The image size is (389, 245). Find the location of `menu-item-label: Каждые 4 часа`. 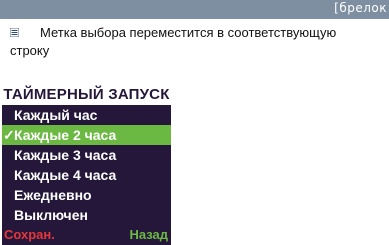

menu-item-label: Каждые 4 часа is located at coordinates (65, 175).